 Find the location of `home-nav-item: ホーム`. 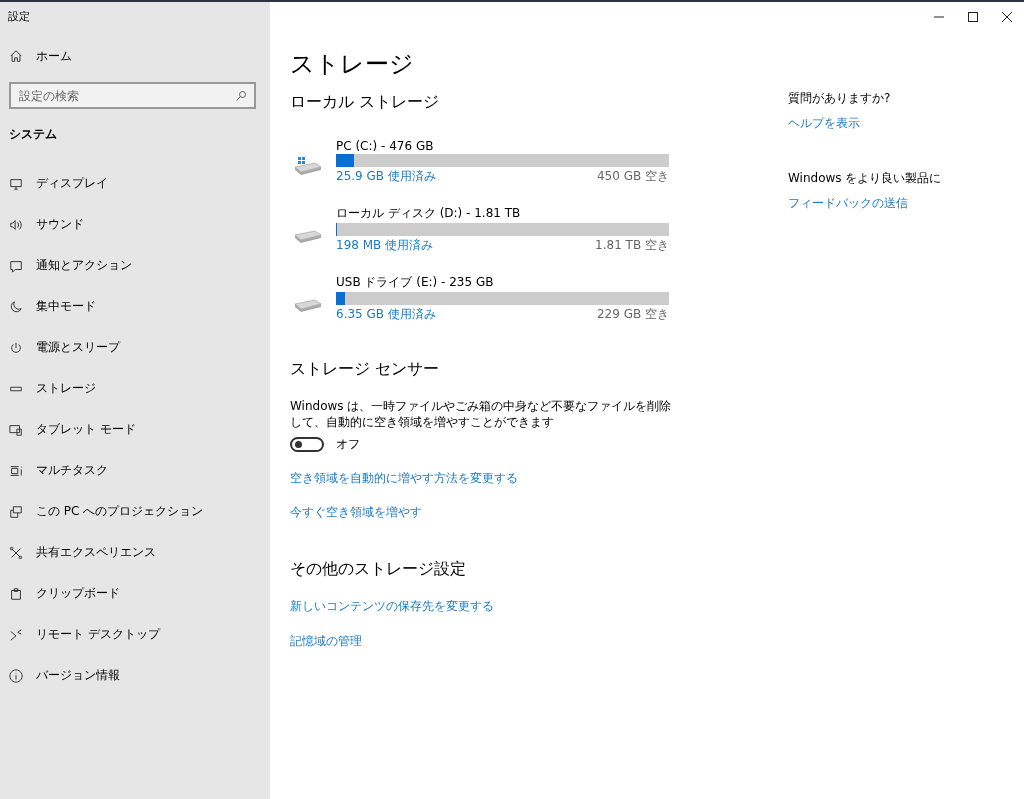

home-nav-item: ホーム is located at coordinates (135, 56).